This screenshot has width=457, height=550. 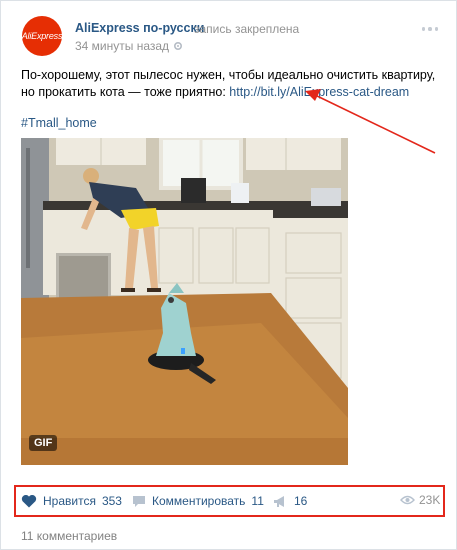 I want to click on like-label: Нравится, so click(x=69, y=501).